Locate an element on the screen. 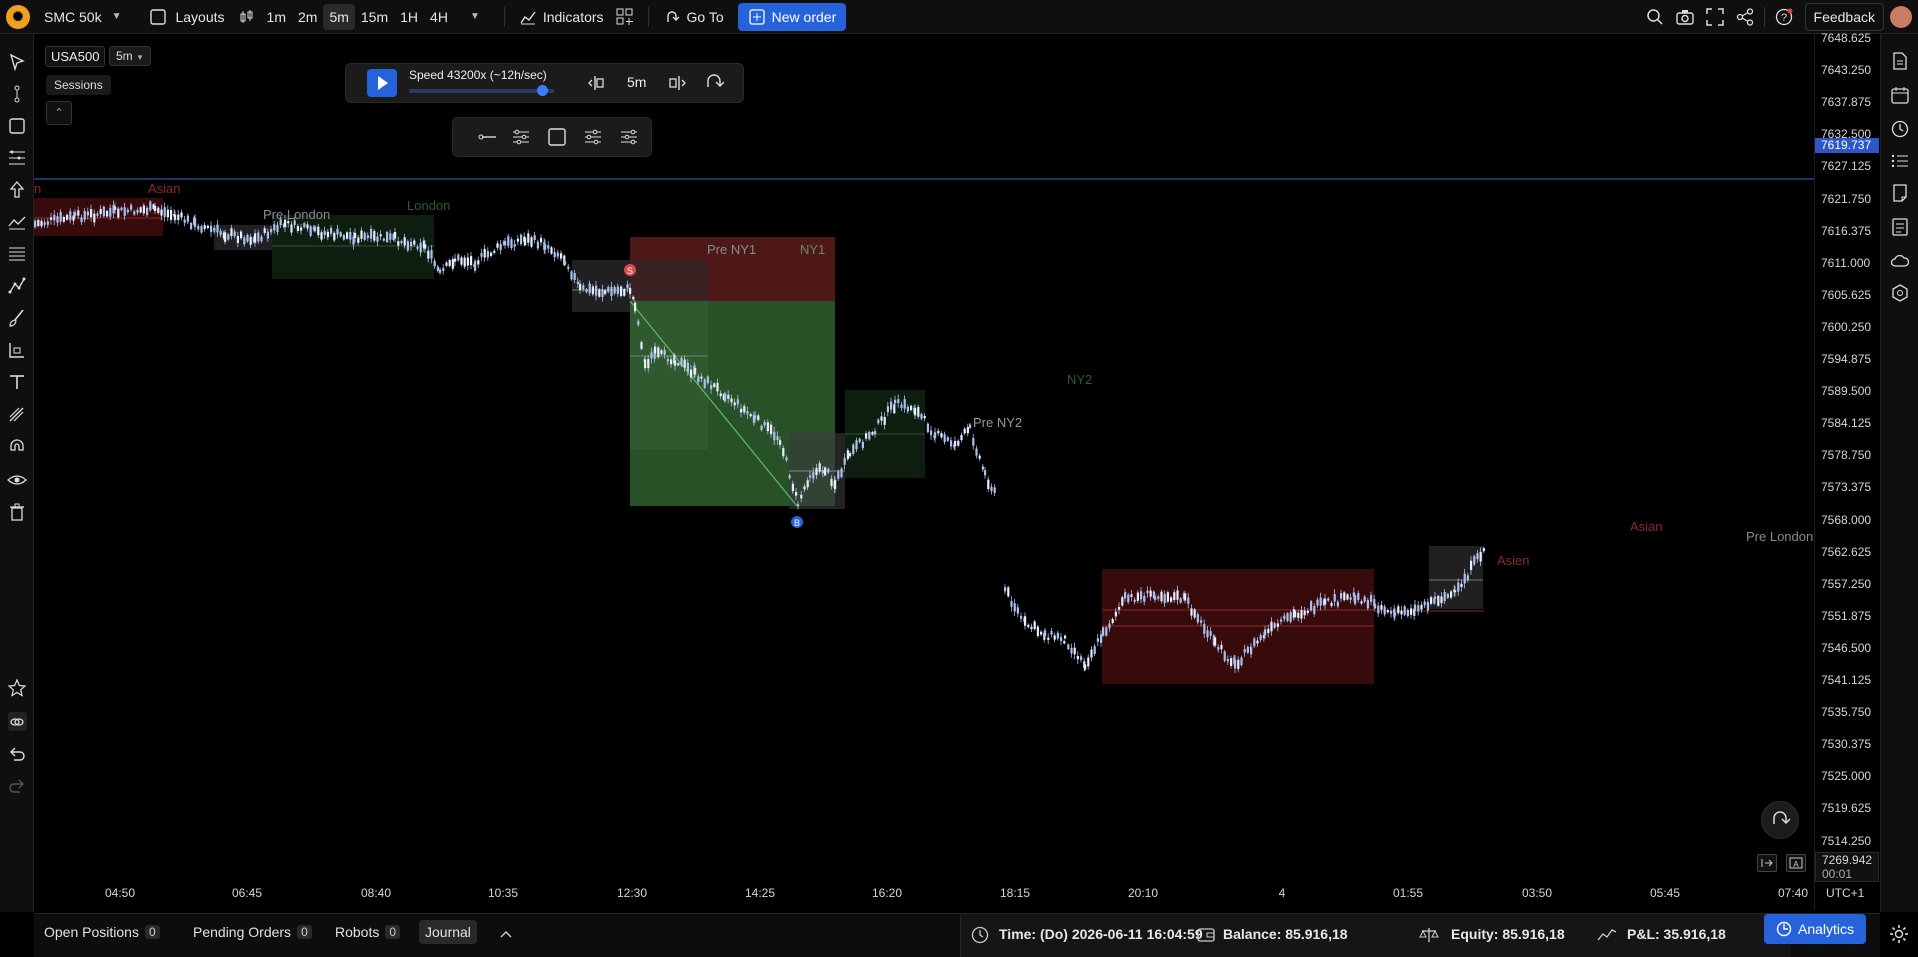 This screenshot has height=957, width=1918. timeframe-1m: 1m is located at coordinates (276, 16).